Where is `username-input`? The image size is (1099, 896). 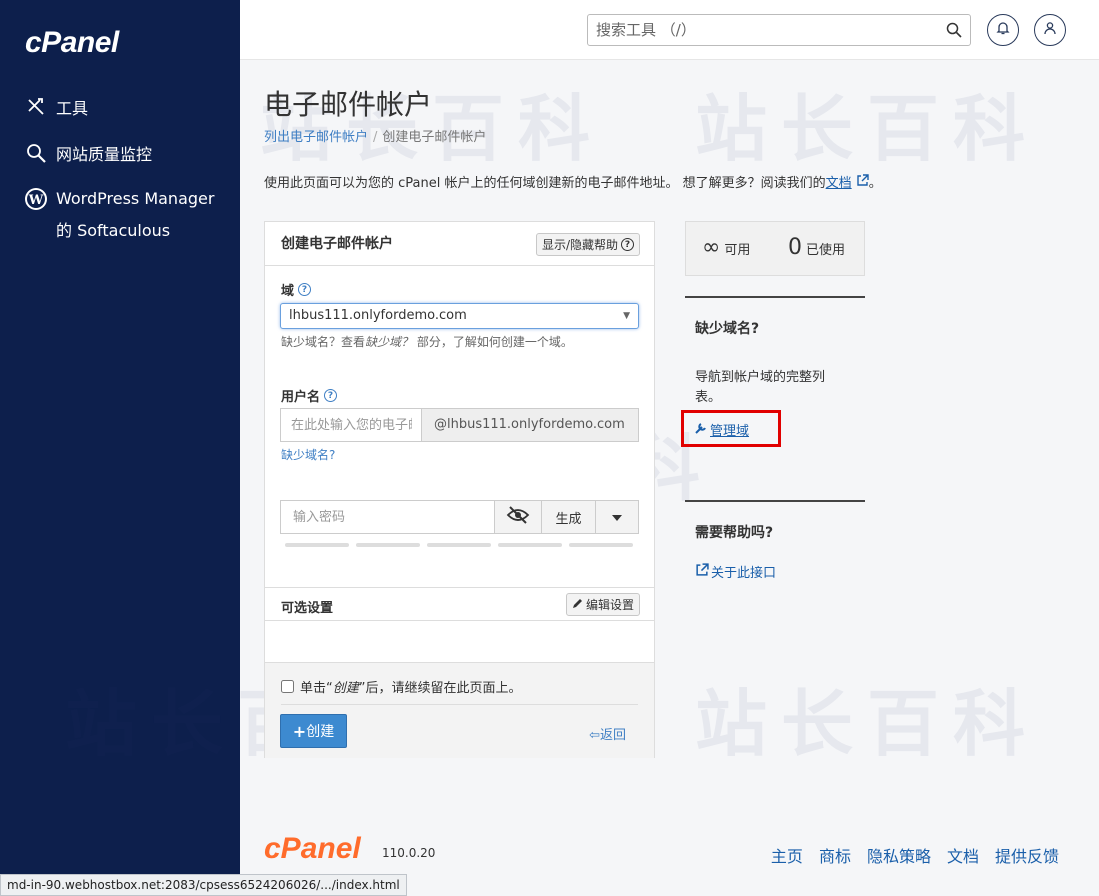
username-input is located at coordinates (351, 425).